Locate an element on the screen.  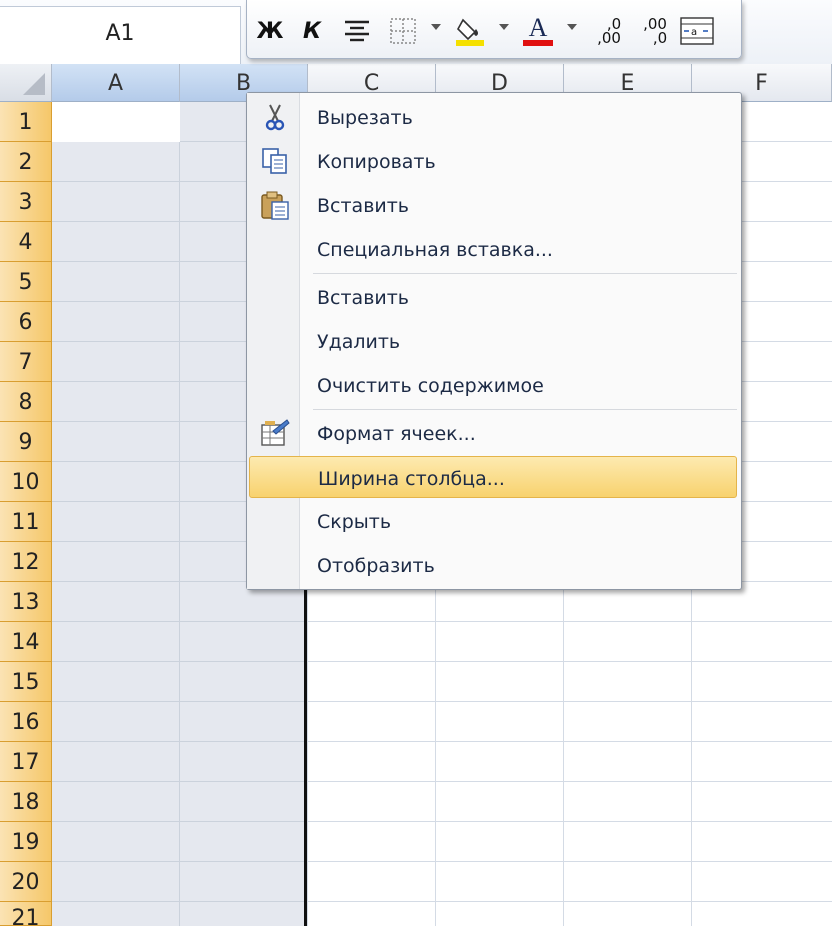
align-center-icon is located at coordinates (357, 31).